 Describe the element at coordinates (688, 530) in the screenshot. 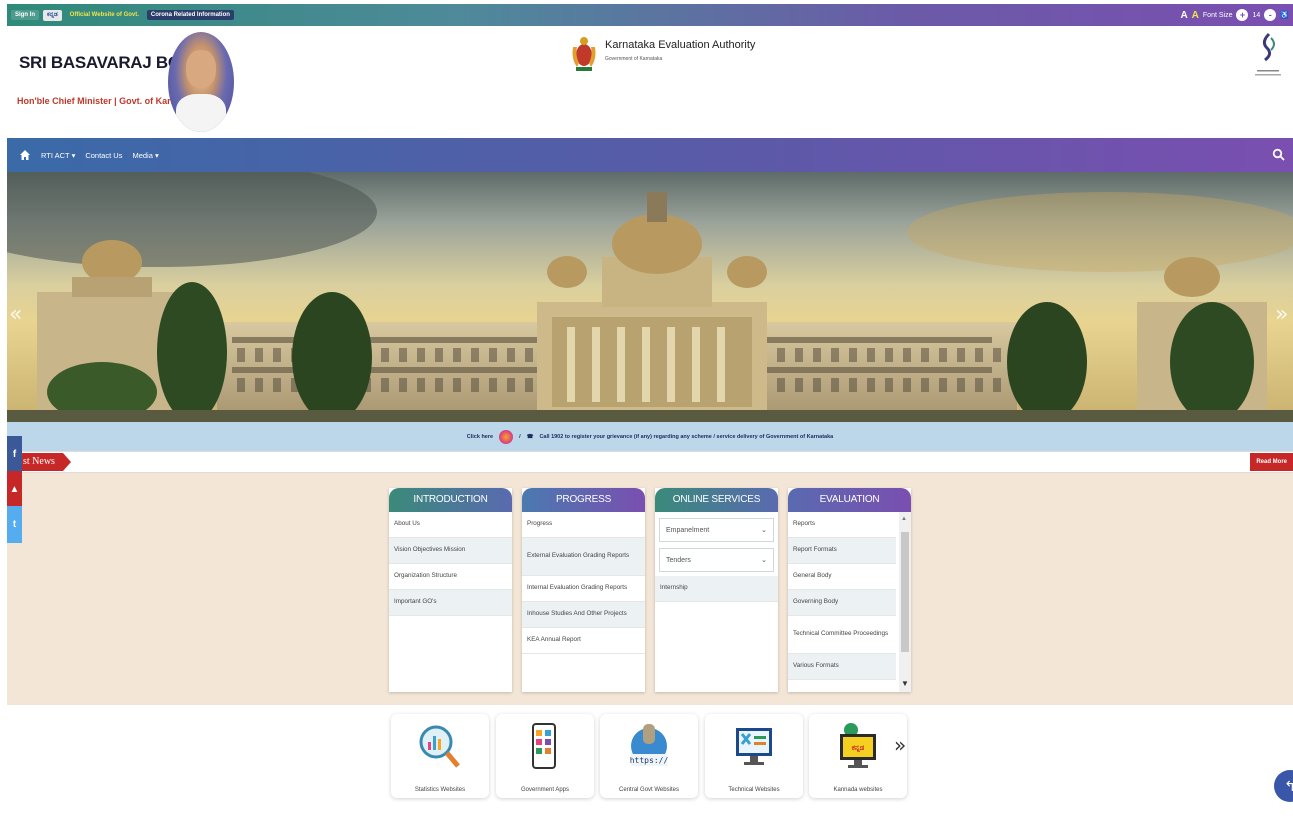

I see `empanelment-label: Empanelment` at that location.